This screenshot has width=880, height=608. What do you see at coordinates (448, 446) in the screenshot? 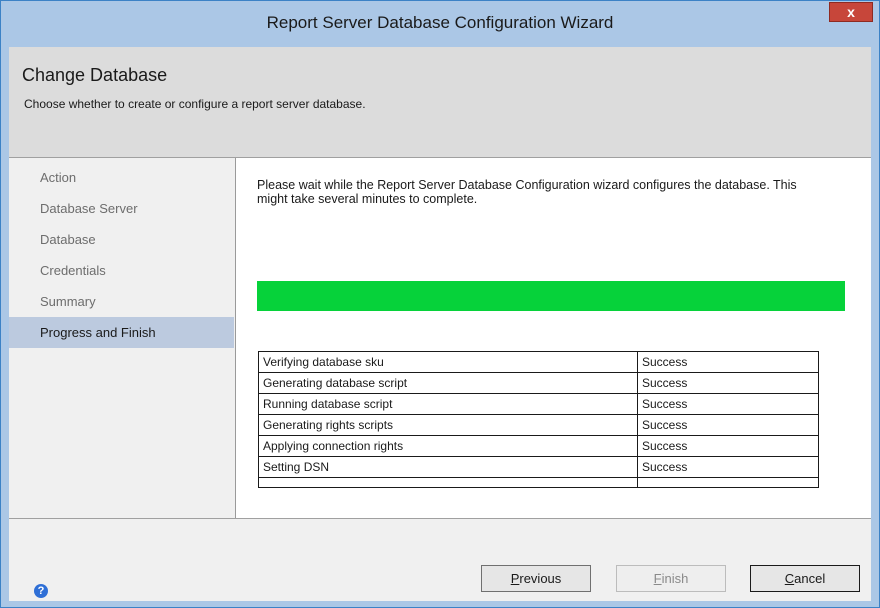
I see `step-cell: Applying connection rights` at bounding box center [448, 446].